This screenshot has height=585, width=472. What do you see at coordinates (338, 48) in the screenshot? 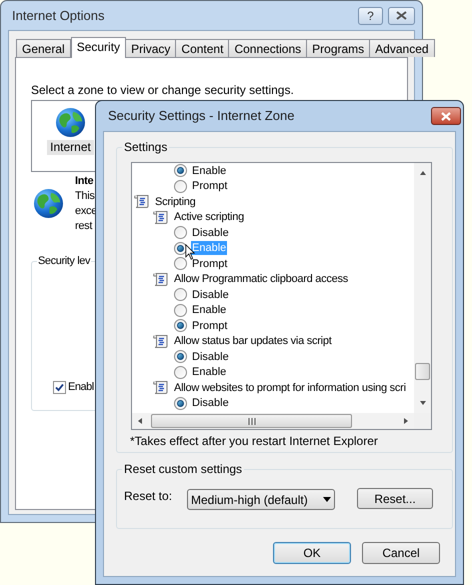
I see `tab: Programs` at bounding box center [338, 48].